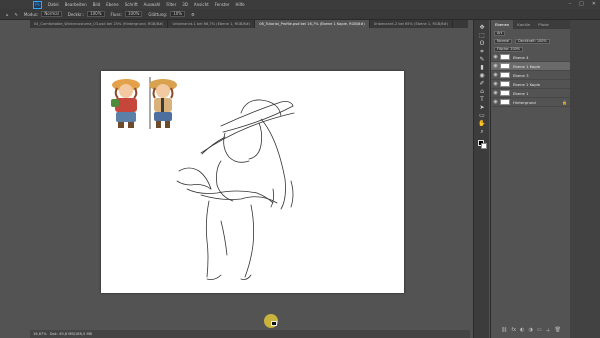 The image size is (600, 338). I want to click on delete-layer-icon: 🗑, so click(558, 330).